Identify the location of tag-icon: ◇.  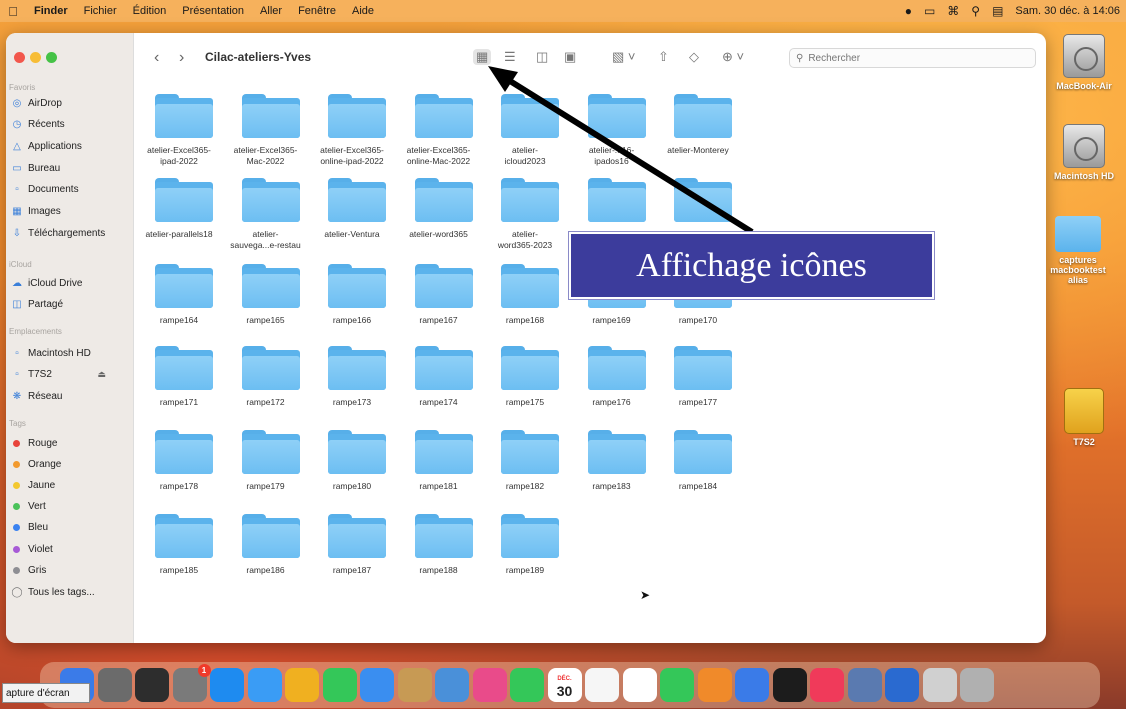
(694, 57).